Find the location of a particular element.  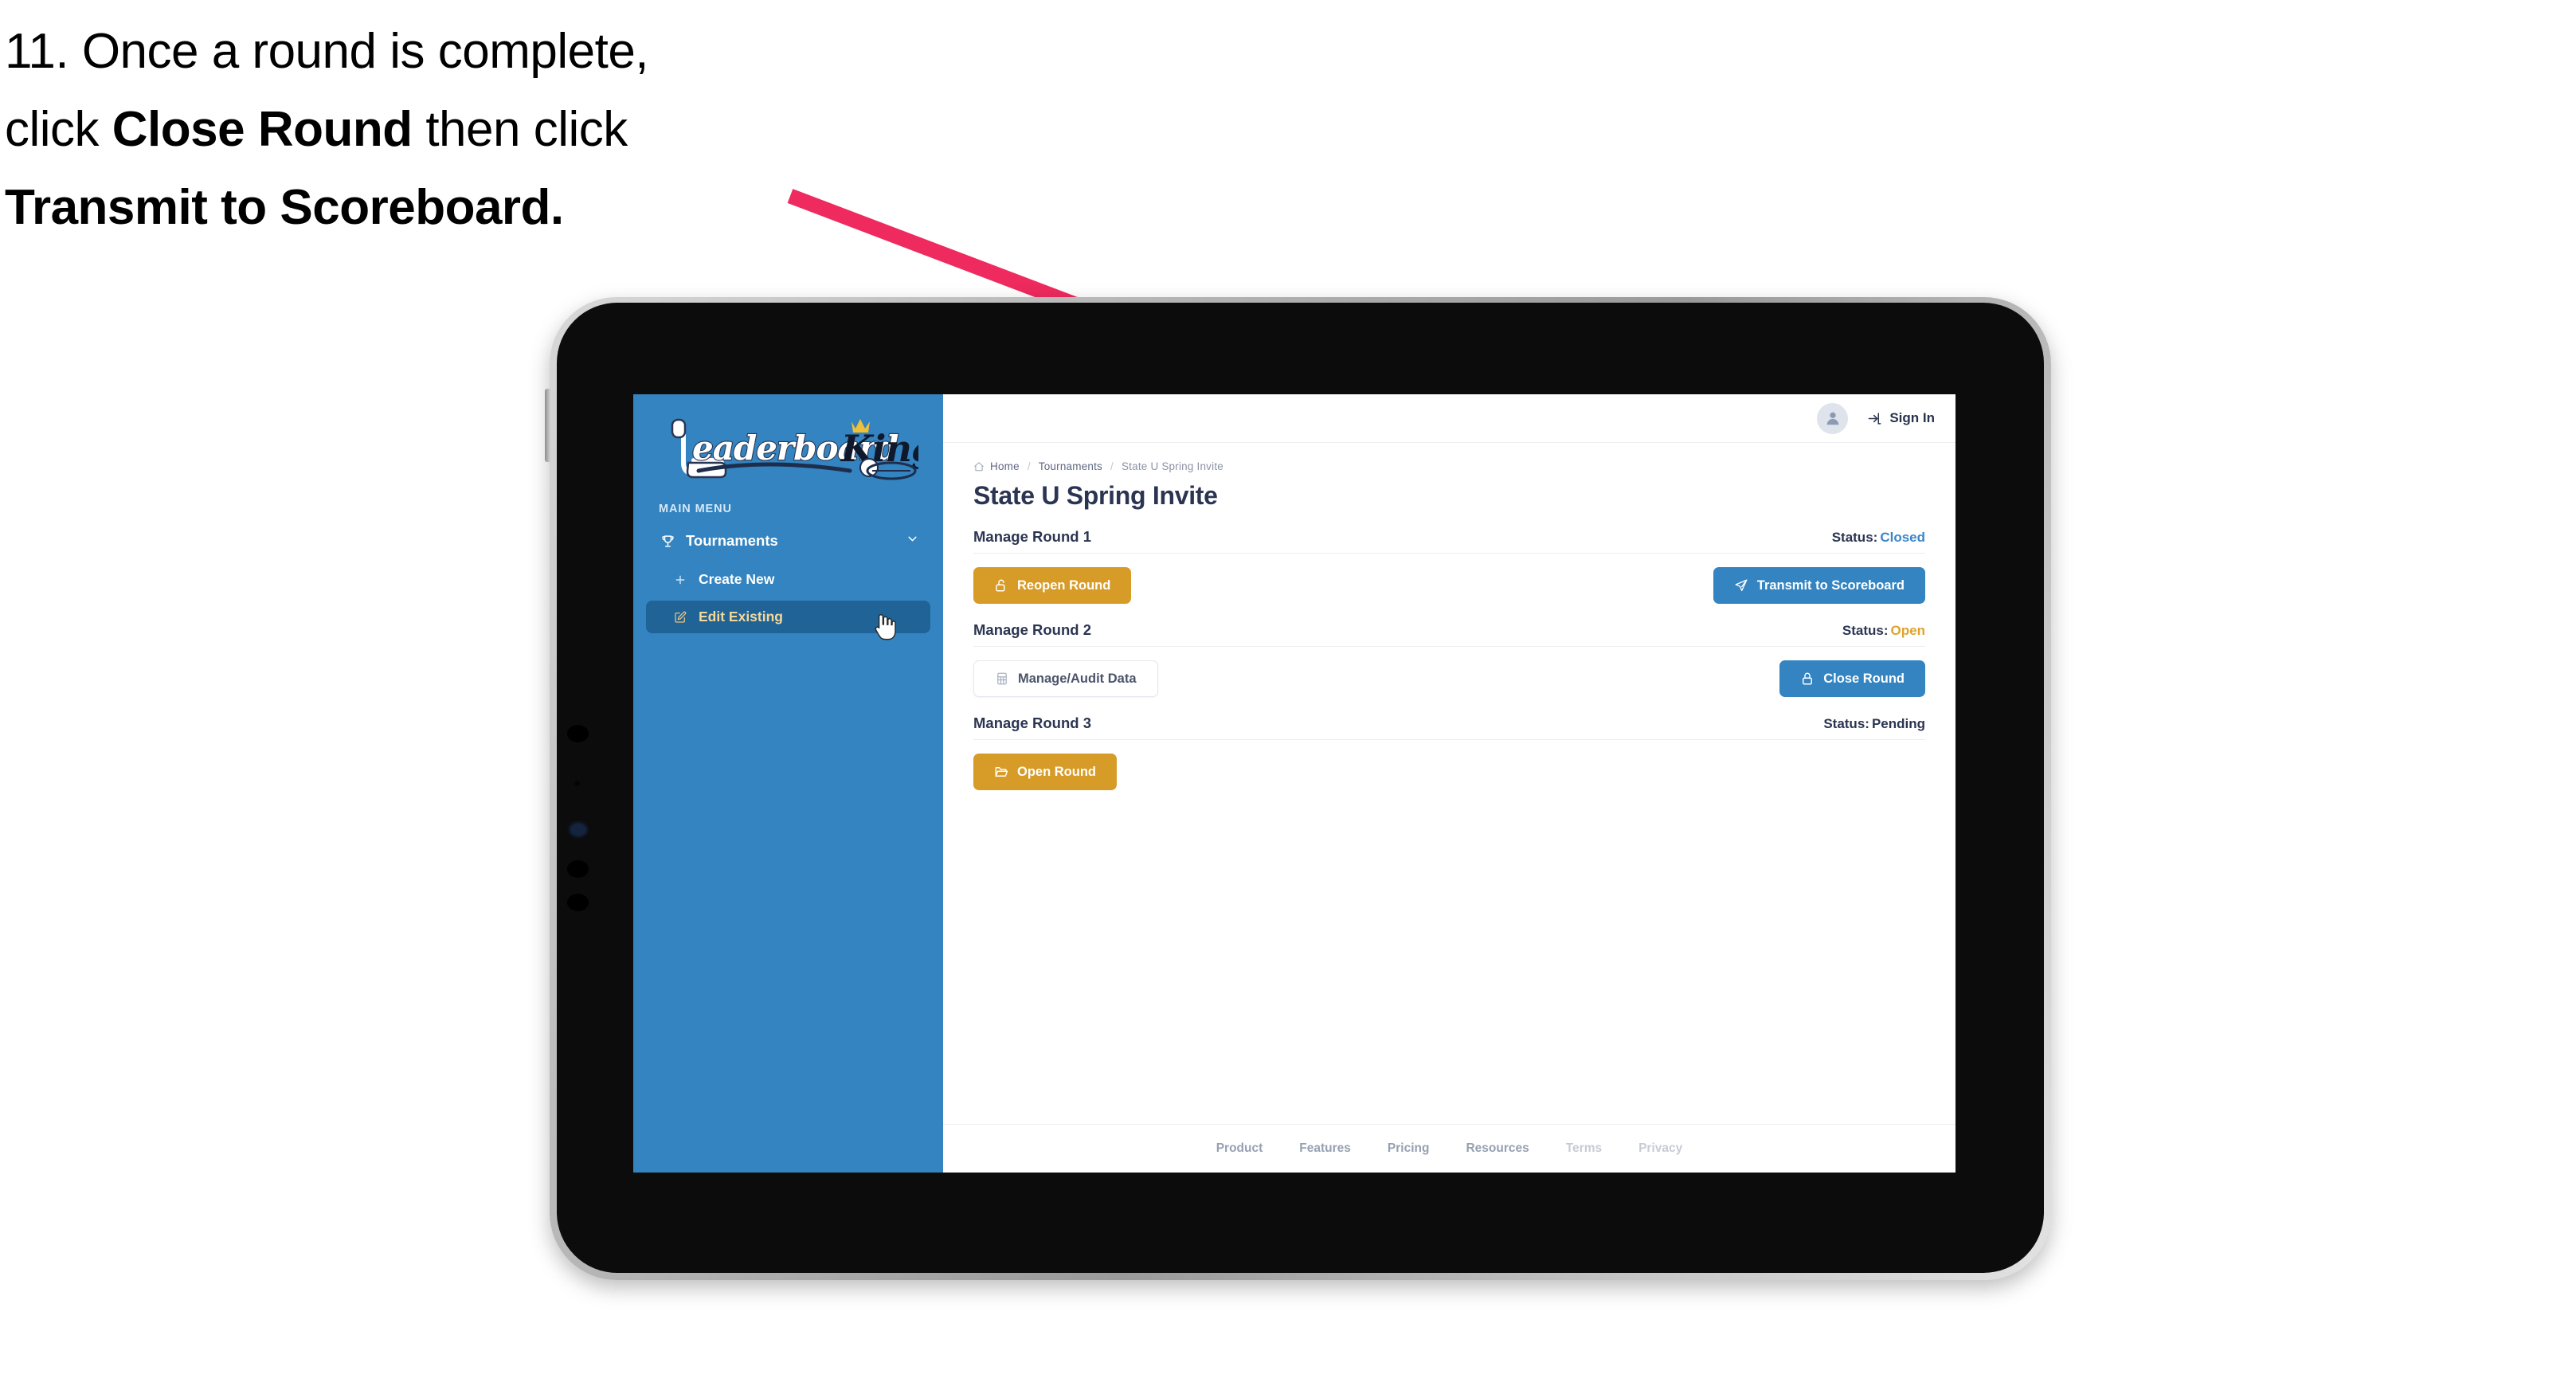

user-avatar-icon is located at coordinates (1833, 418).